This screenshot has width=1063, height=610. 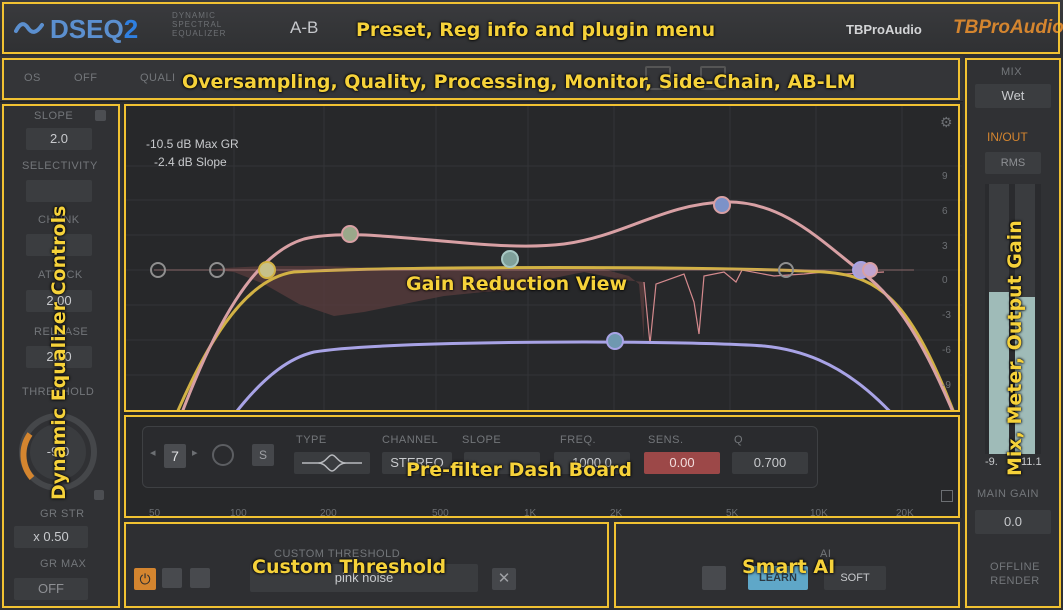 I want to click on selectivity-label: SELECTIVITY, so click(x=60, y=166).